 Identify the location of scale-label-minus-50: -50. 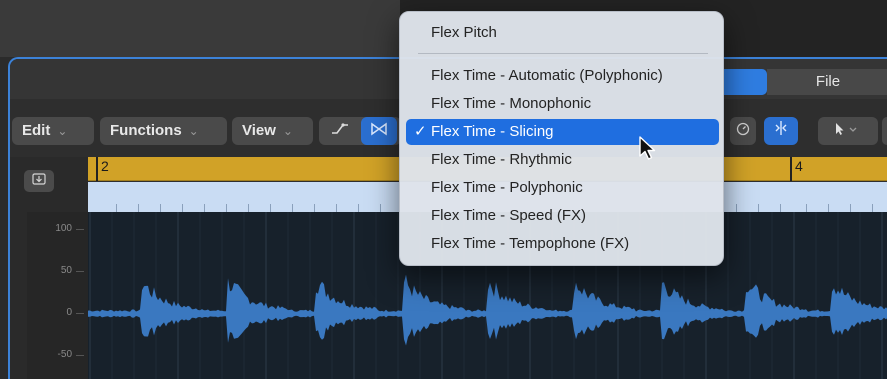
(64, 354).